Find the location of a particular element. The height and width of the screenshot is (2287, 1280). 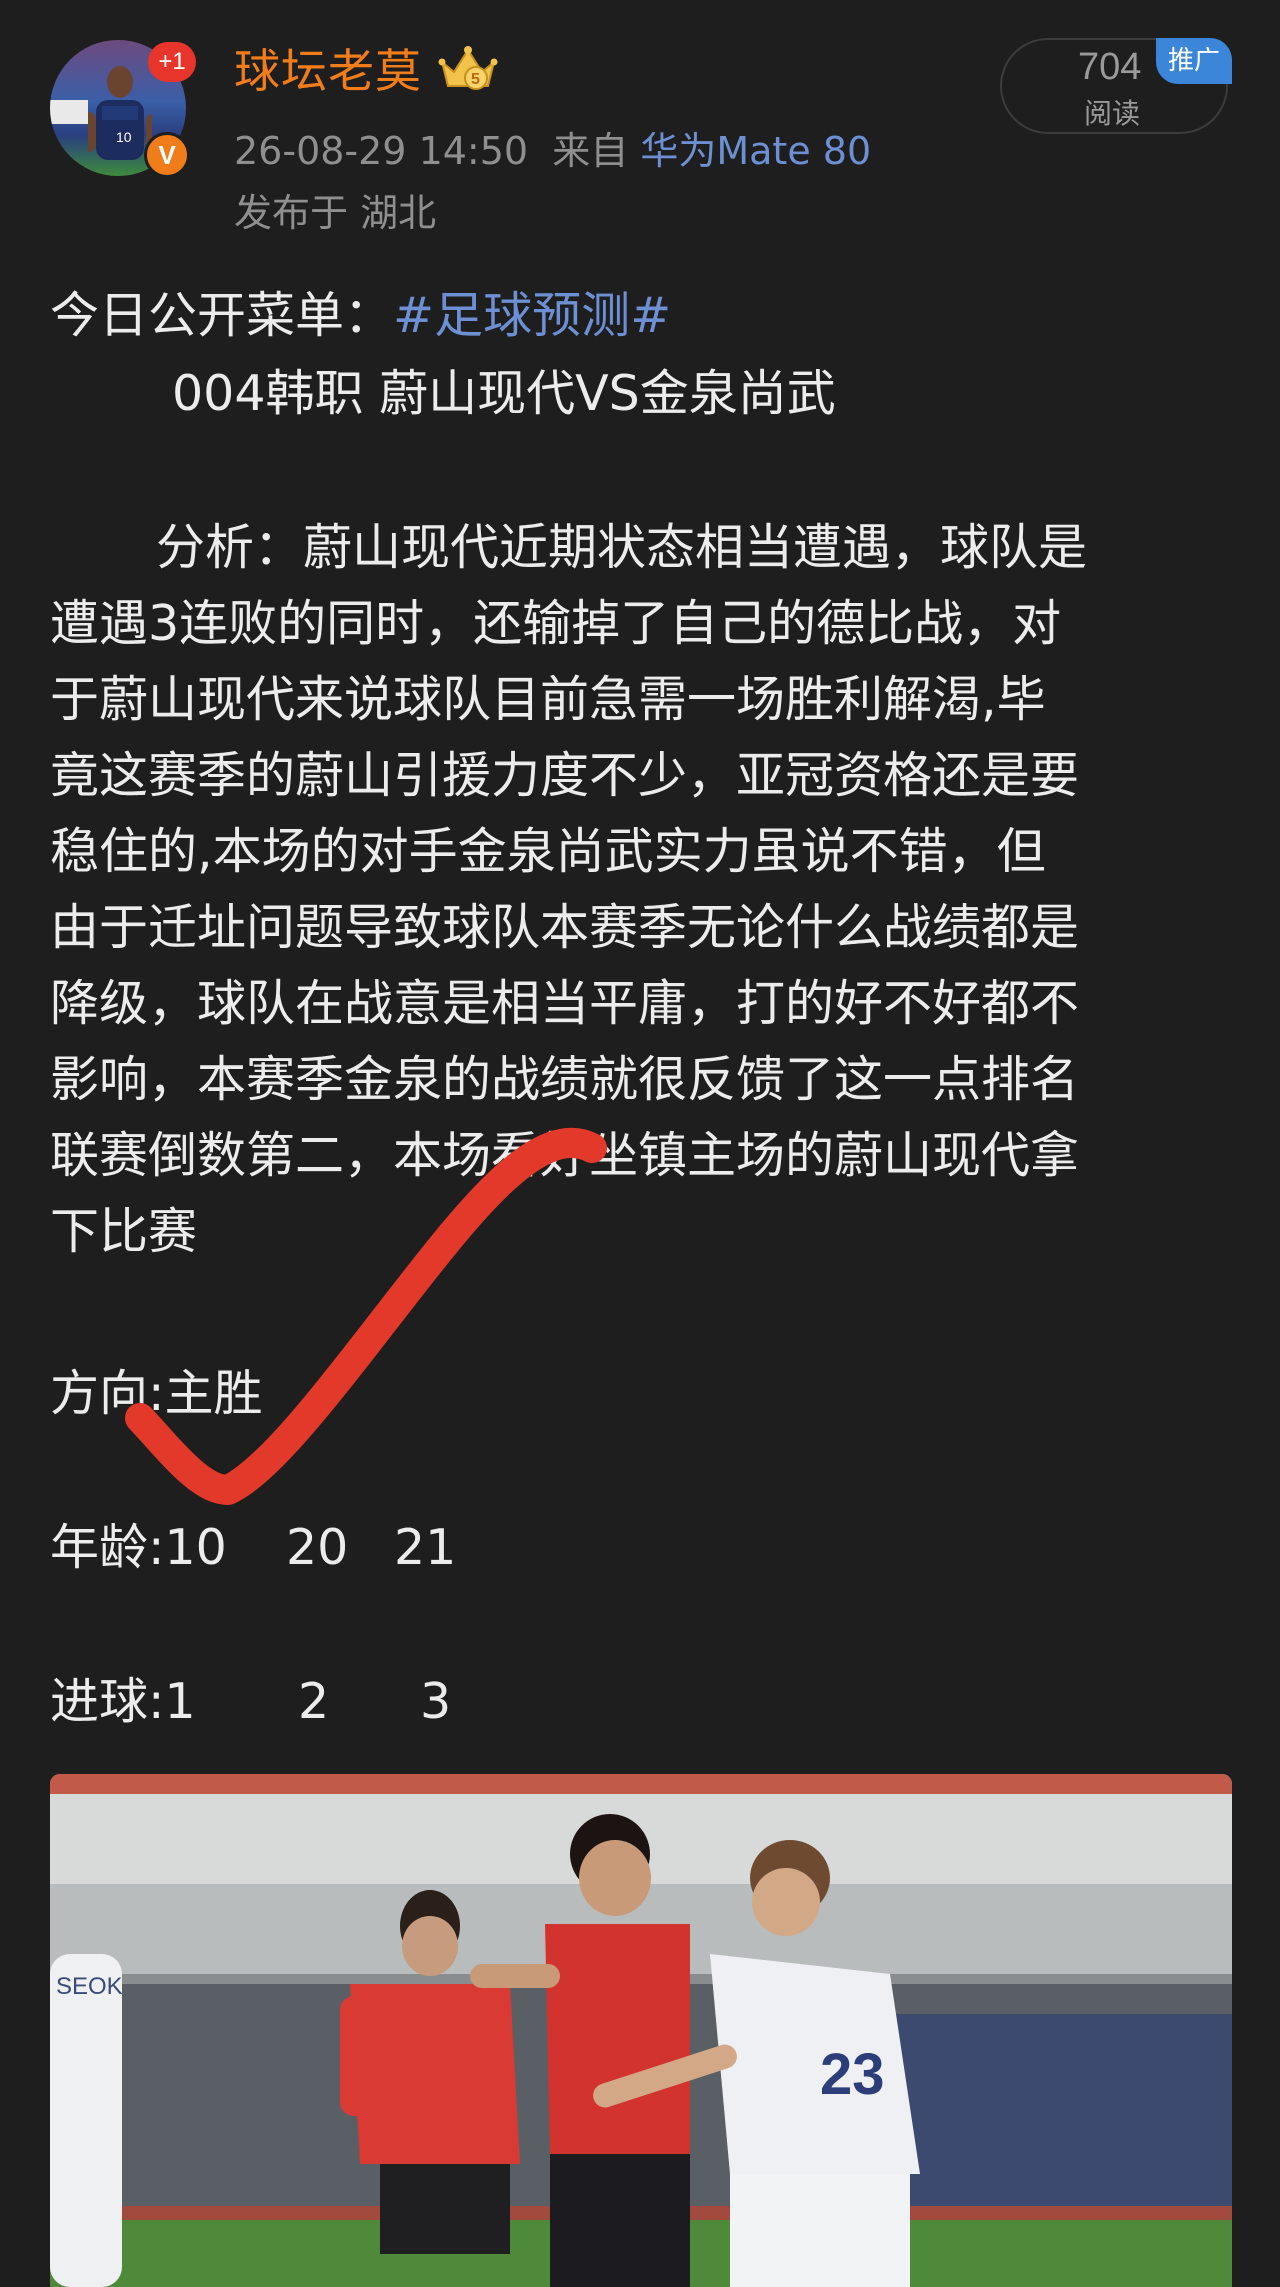

username: 球坛老莫 is located at coordinates (328, 68).